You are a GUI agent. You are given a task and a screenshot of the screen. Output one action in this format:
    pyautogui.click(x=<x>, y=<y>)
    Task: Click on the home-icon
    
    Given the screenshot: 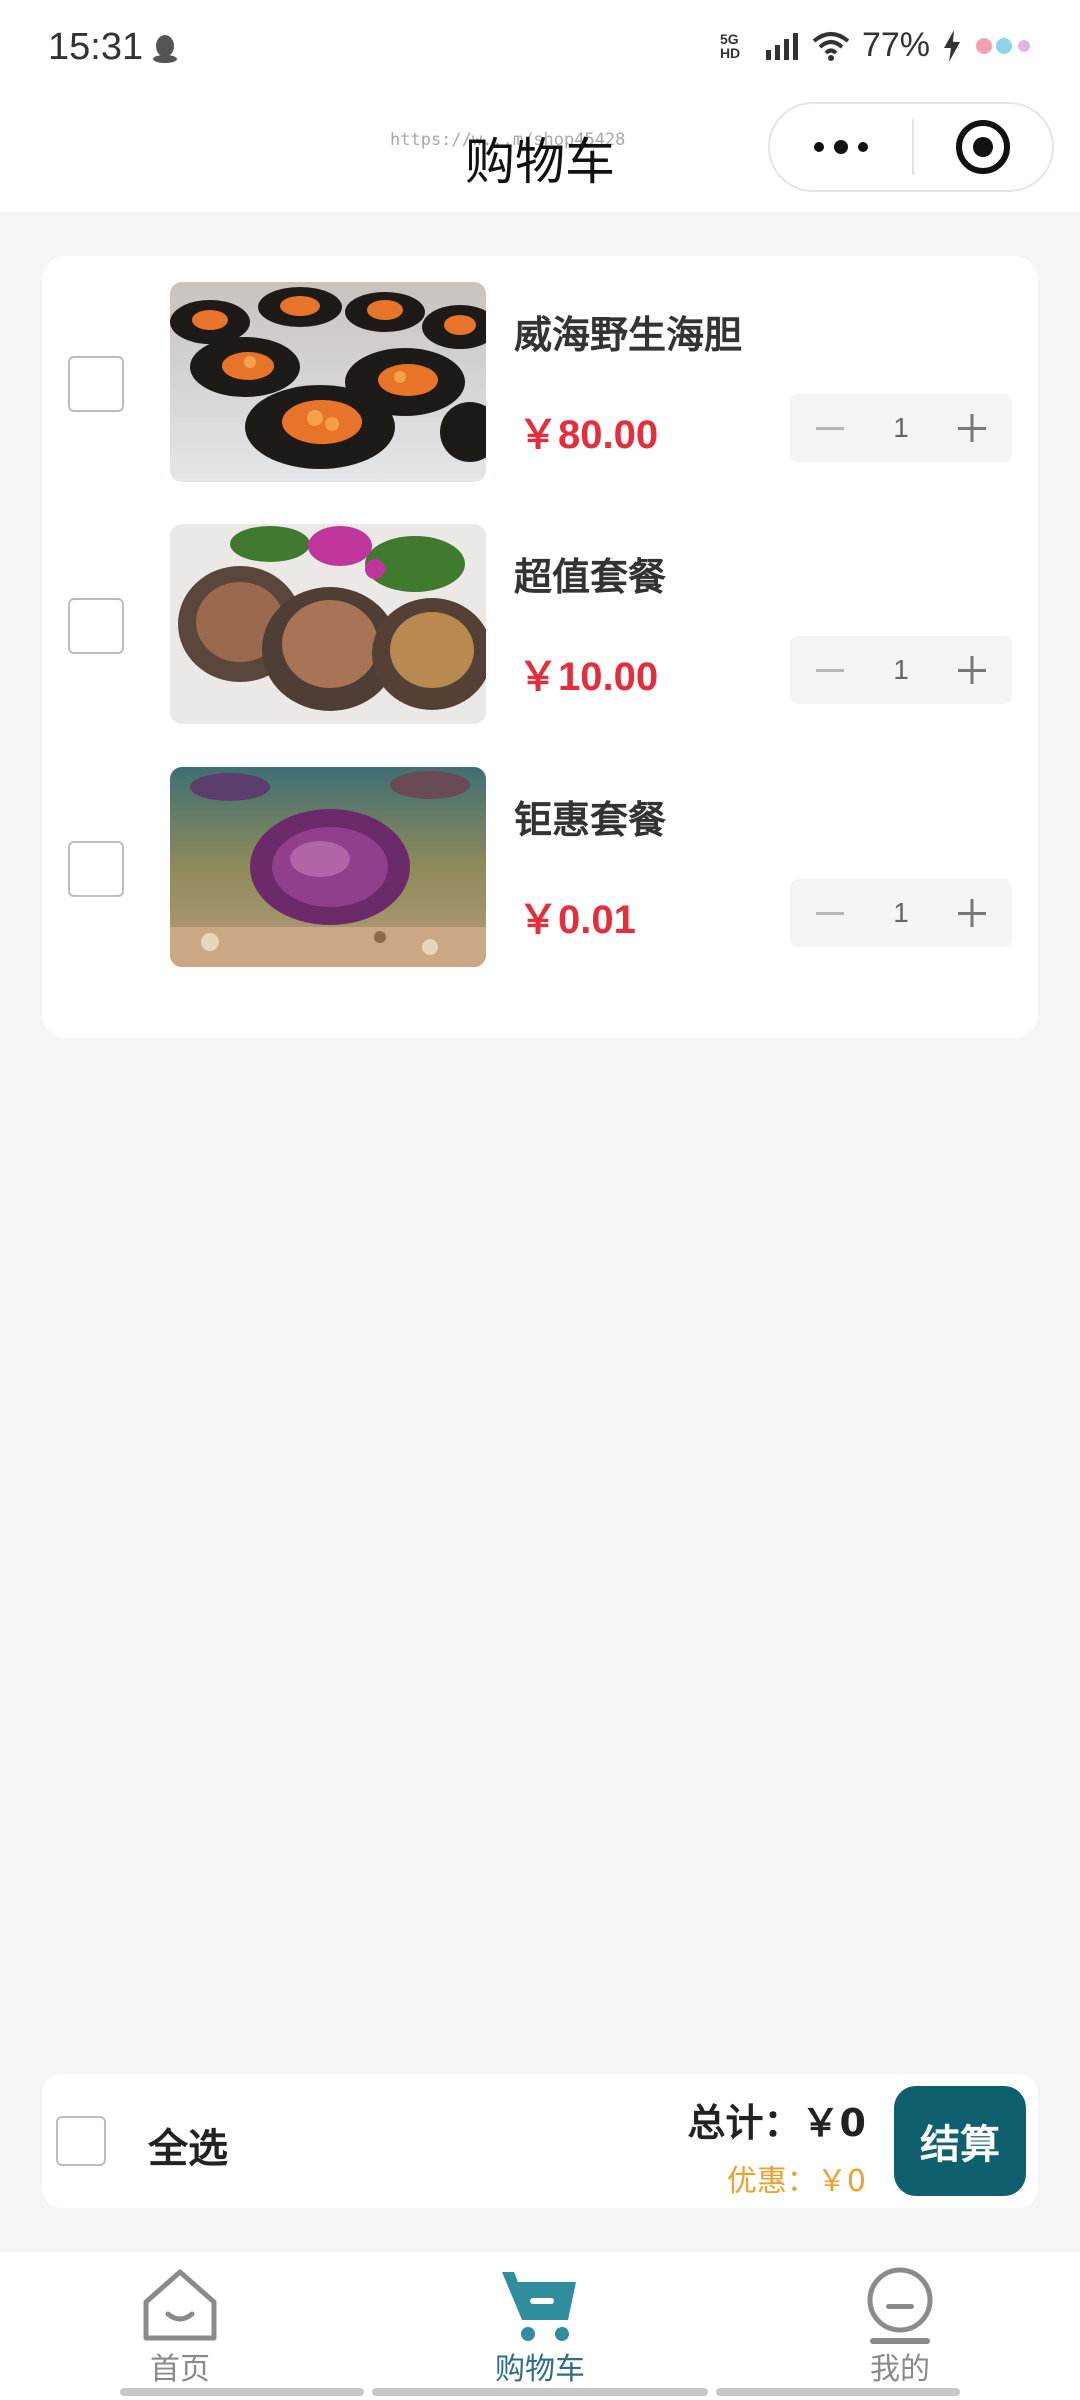 What is the action you would take?
    pyautogui.click(x=180, y=2305)
    